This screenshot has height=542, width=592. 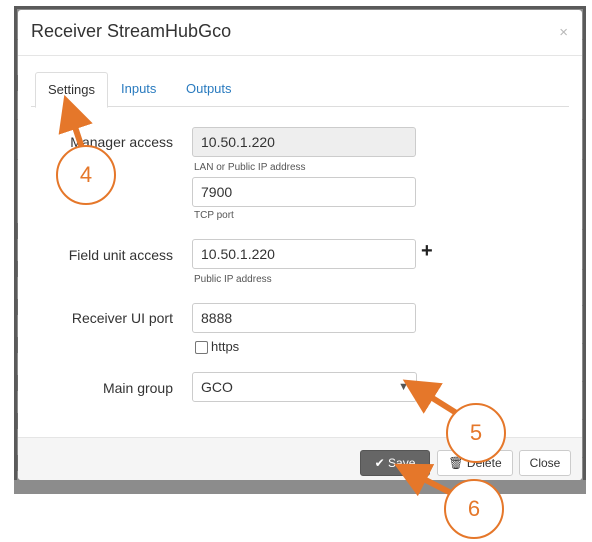 I want to click on annotation-4: 4, so click(x=86, y=175).